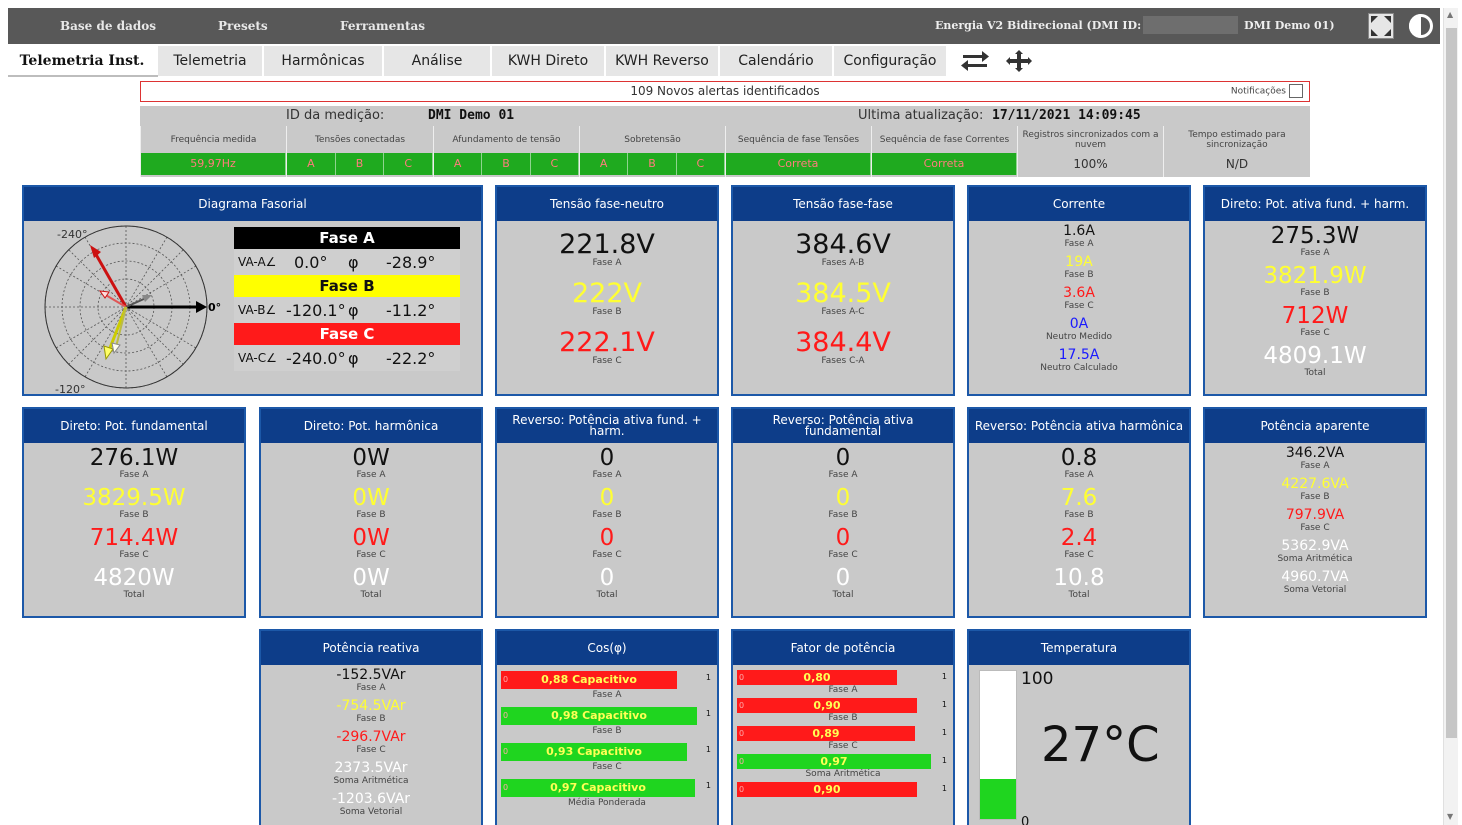 The height and width of the screenshot is (825, 1462). I want to click on card-title: Reverso: Potência ativa fundamental, so click(843, 426).